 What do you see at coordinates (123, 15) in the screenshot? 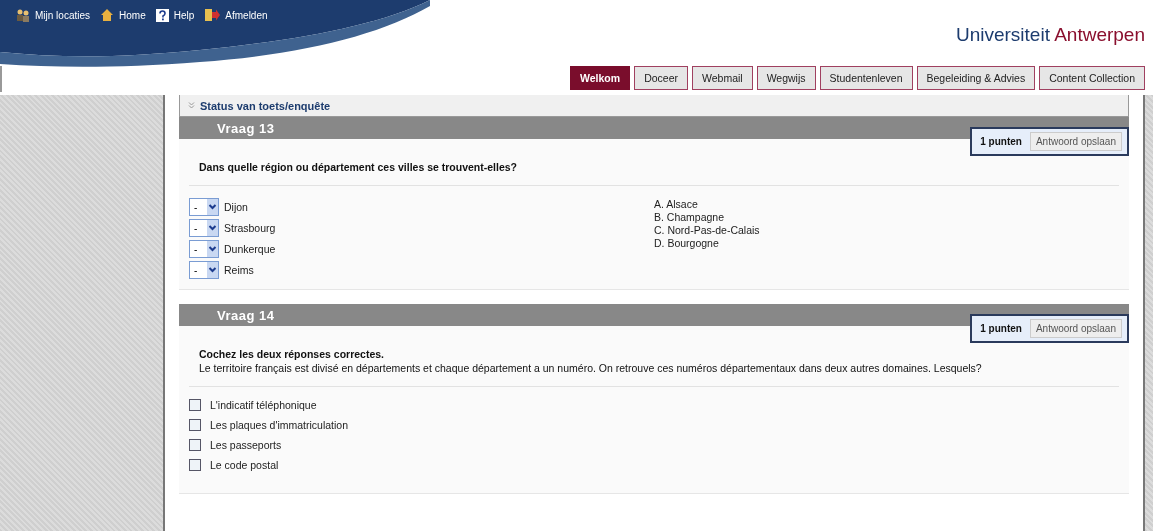
I see `toolbar-link: Home` at bounding box center [123, 15].